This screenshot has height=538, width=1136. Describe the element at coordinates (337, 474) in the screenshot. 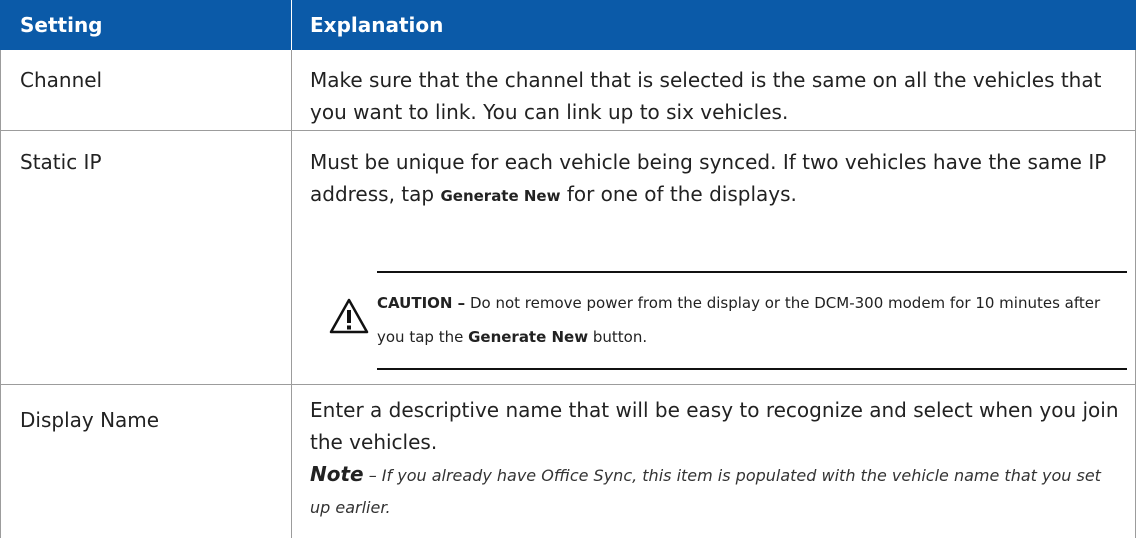

I see `note-label: Note` at that location.